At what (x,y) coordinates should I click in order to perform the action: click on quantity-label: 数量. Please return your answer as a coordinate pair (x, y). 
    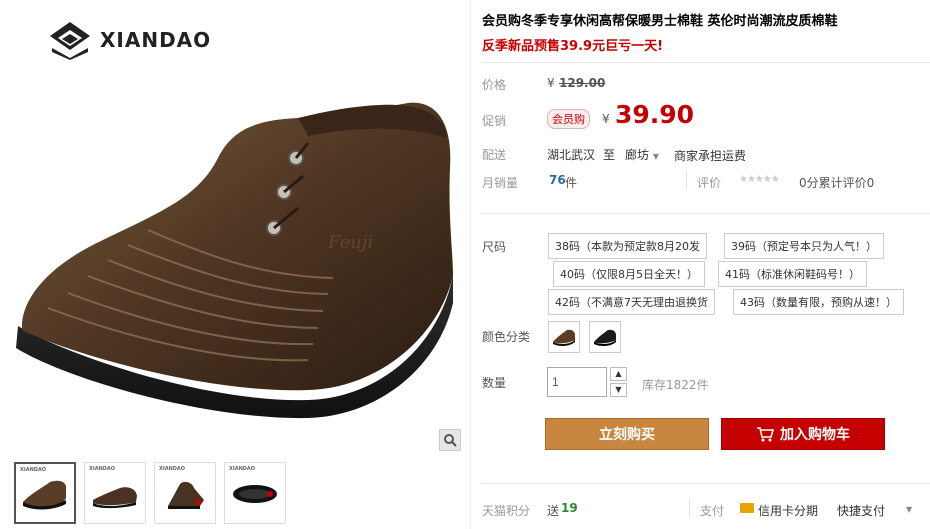
    Looking at the image, I should click on (494, 383).